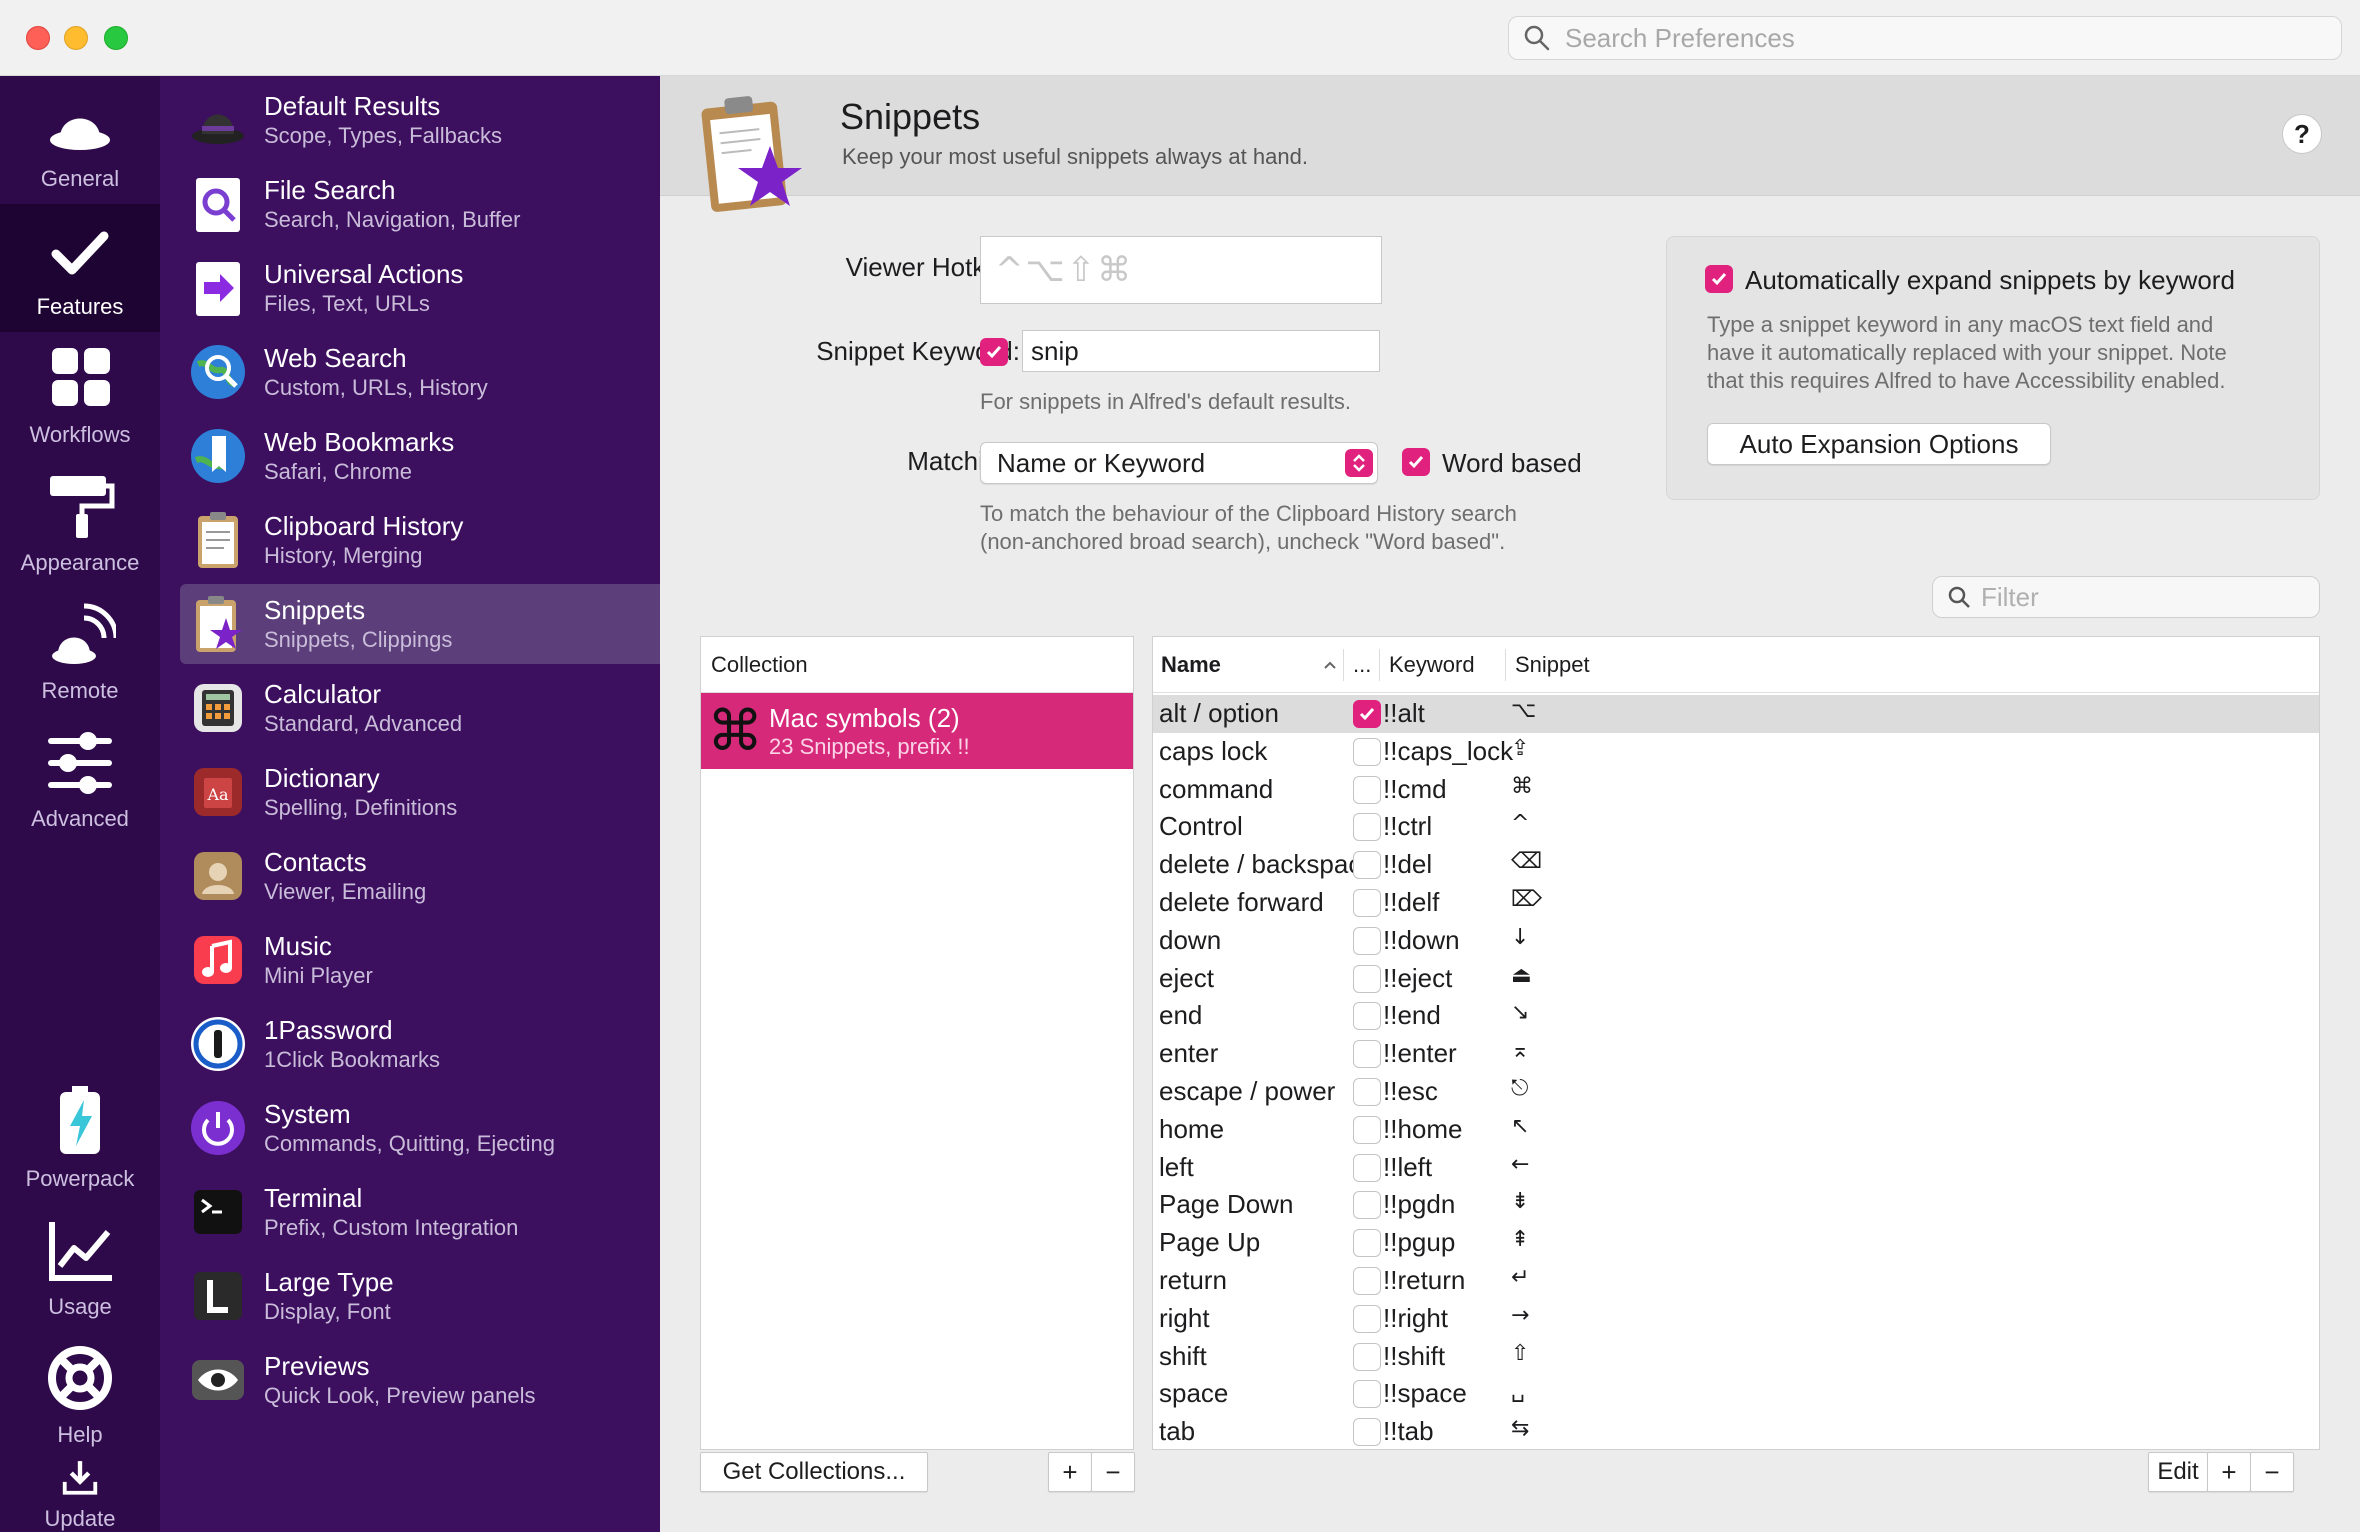  Describe the element at coordinates (1736, 1357) in the screenshot. I see `table-row: shift !!shift ⇧` at that location.